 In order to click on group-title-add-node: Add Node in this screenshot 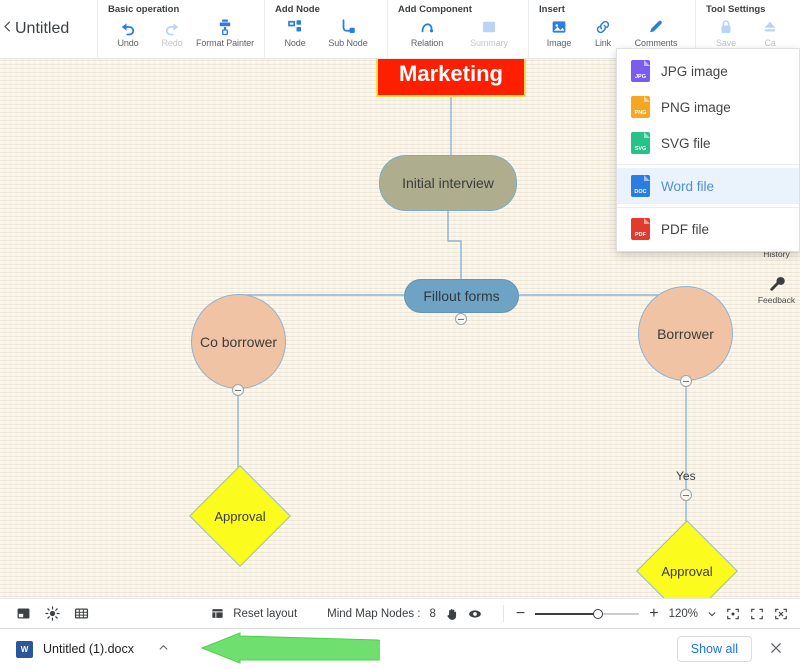, I will do `click(297, 9)`.